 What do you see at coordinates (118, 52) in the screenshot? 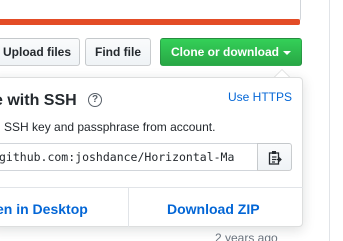
I see `find-file-button: Find file` at bounding box center [118, 52].